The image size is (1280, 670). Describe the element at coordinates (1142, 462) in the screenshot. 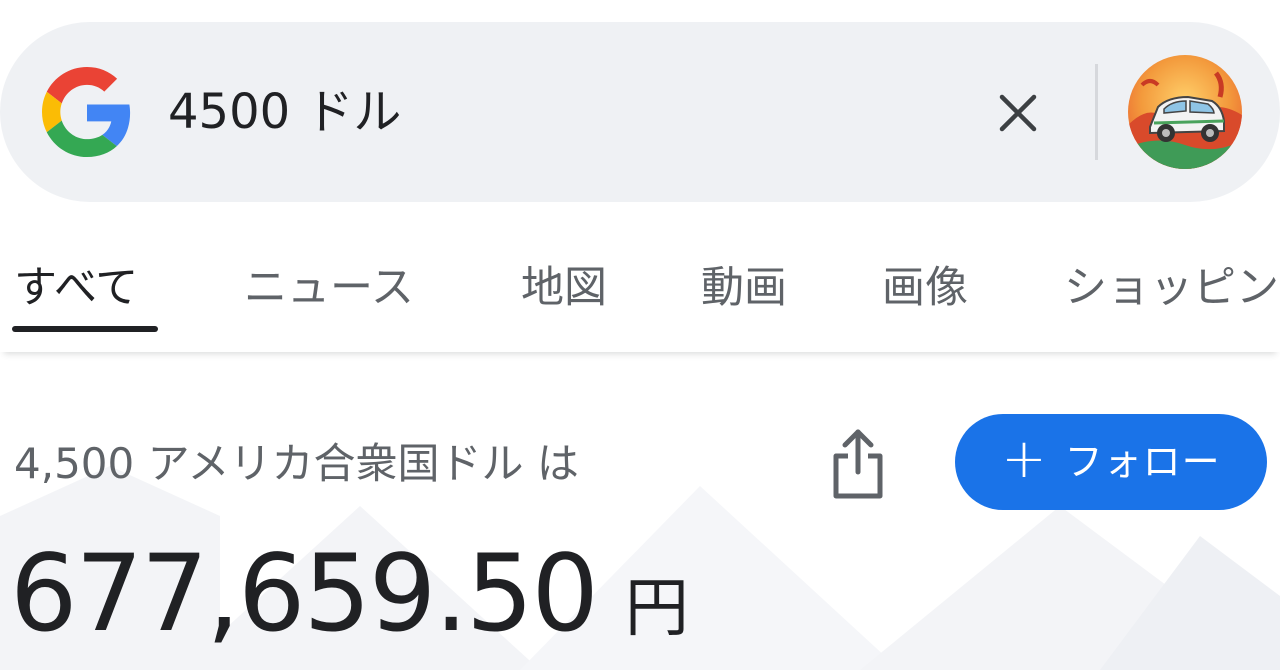

I see `follow-label: フォロー` at that location.